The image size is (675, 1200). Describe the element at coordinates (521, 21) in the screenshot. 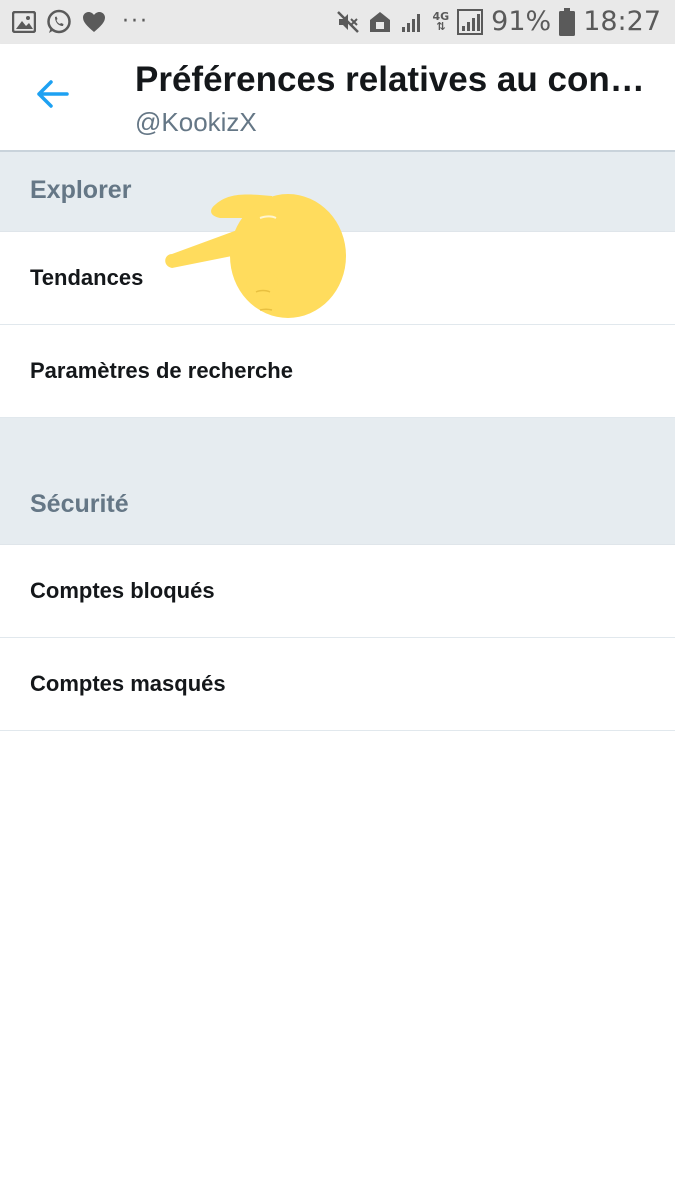

I see `battery-percent: 91%` at that location.